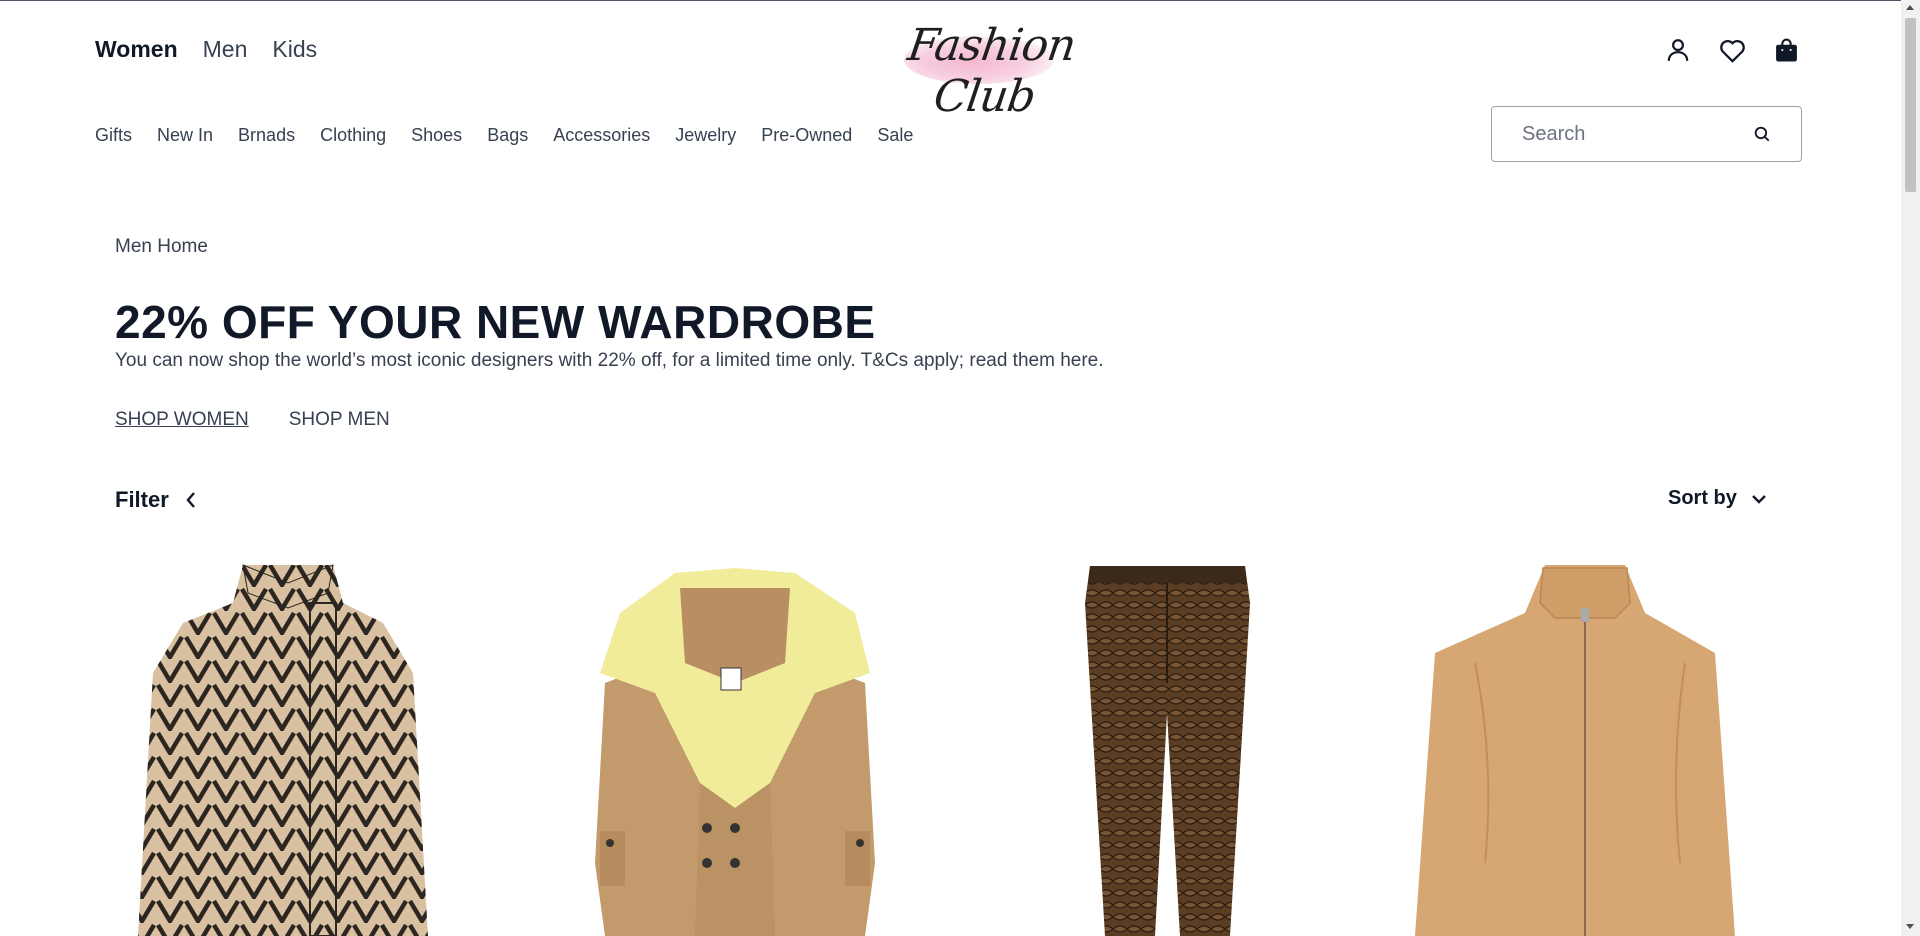 Image resolution: width=1920 pixels, height=936 pixels. I want to click on category-bags: Bags, so click(507, 135).